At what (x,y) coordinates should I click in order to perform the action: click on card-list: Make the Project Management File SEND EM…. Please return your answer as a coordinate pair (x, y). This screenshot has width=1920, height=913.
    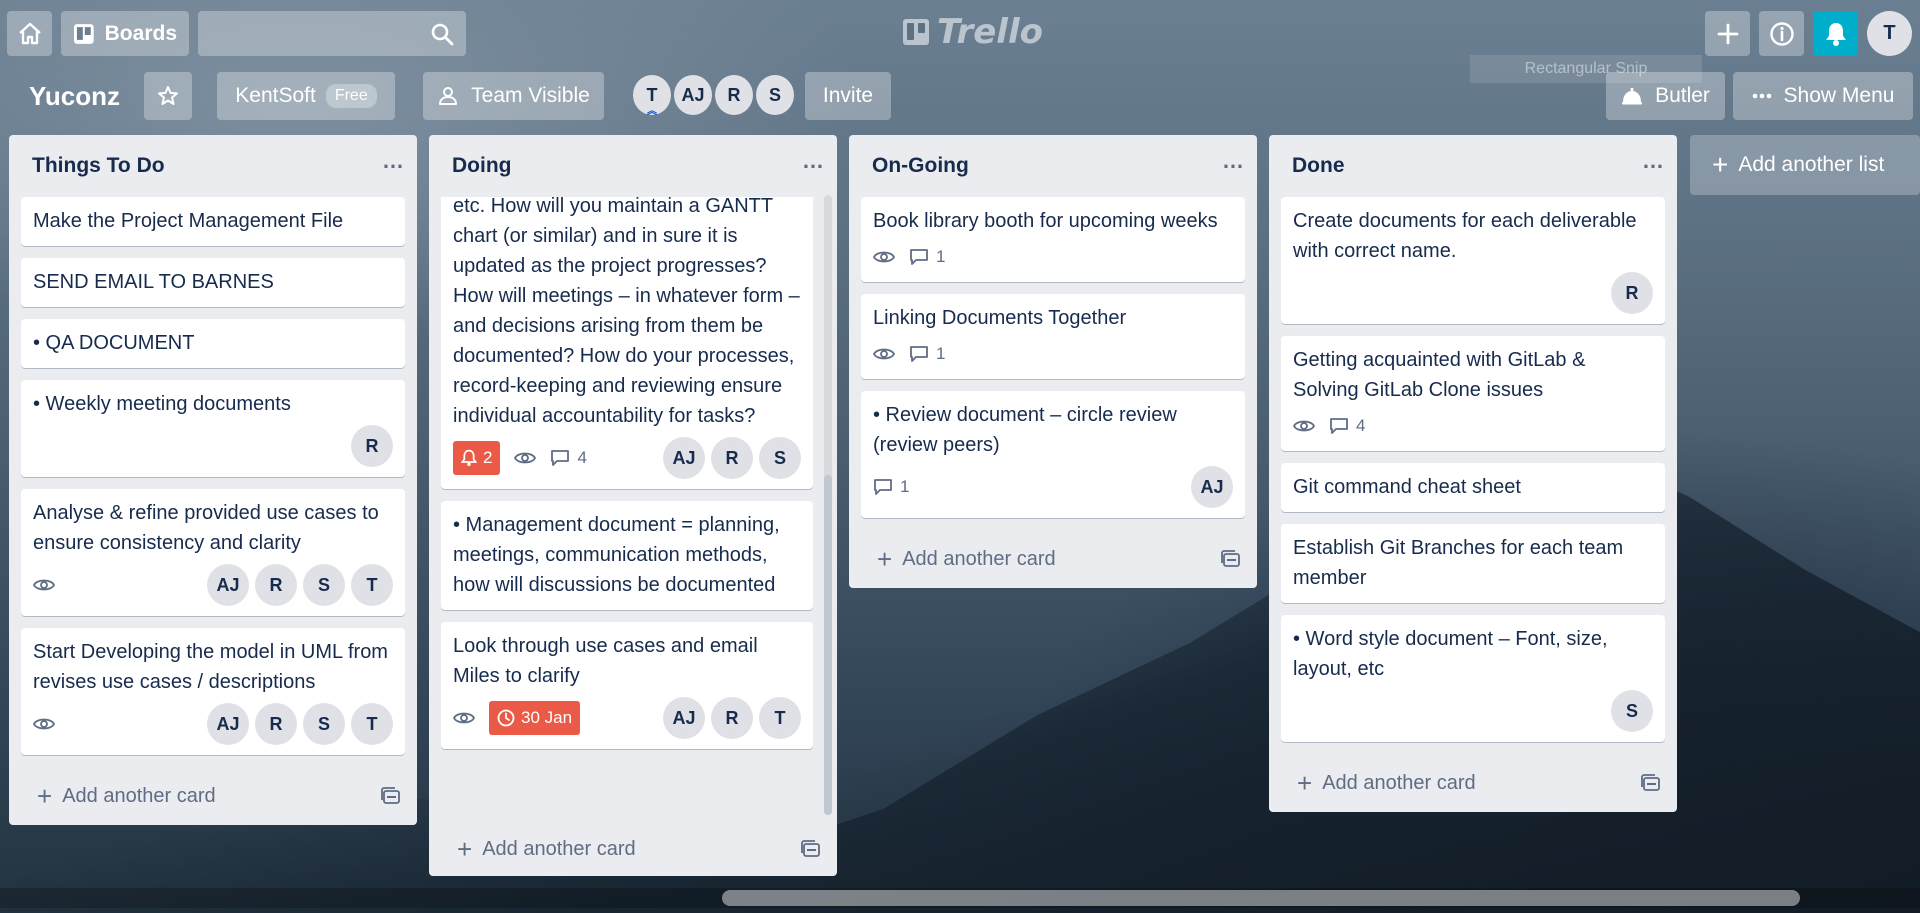
    Looking at the image, I should click on (213, 476).